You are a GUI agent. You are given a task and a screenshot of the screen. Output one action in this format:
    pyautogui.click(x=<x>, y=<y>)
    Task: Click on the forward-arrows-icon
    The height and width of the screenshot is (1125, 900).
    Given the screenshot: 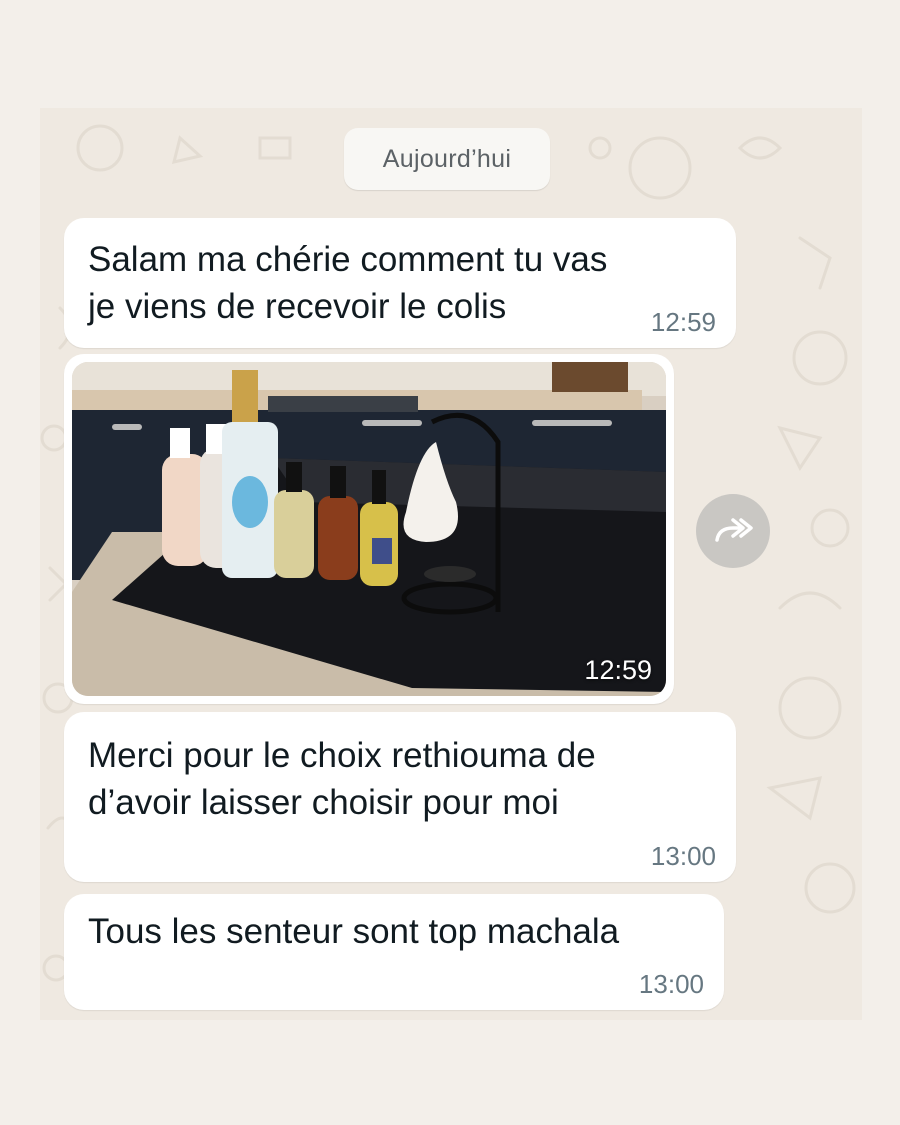 What is the action you would take?
    pyautogui.click(x=734, y=530)
    